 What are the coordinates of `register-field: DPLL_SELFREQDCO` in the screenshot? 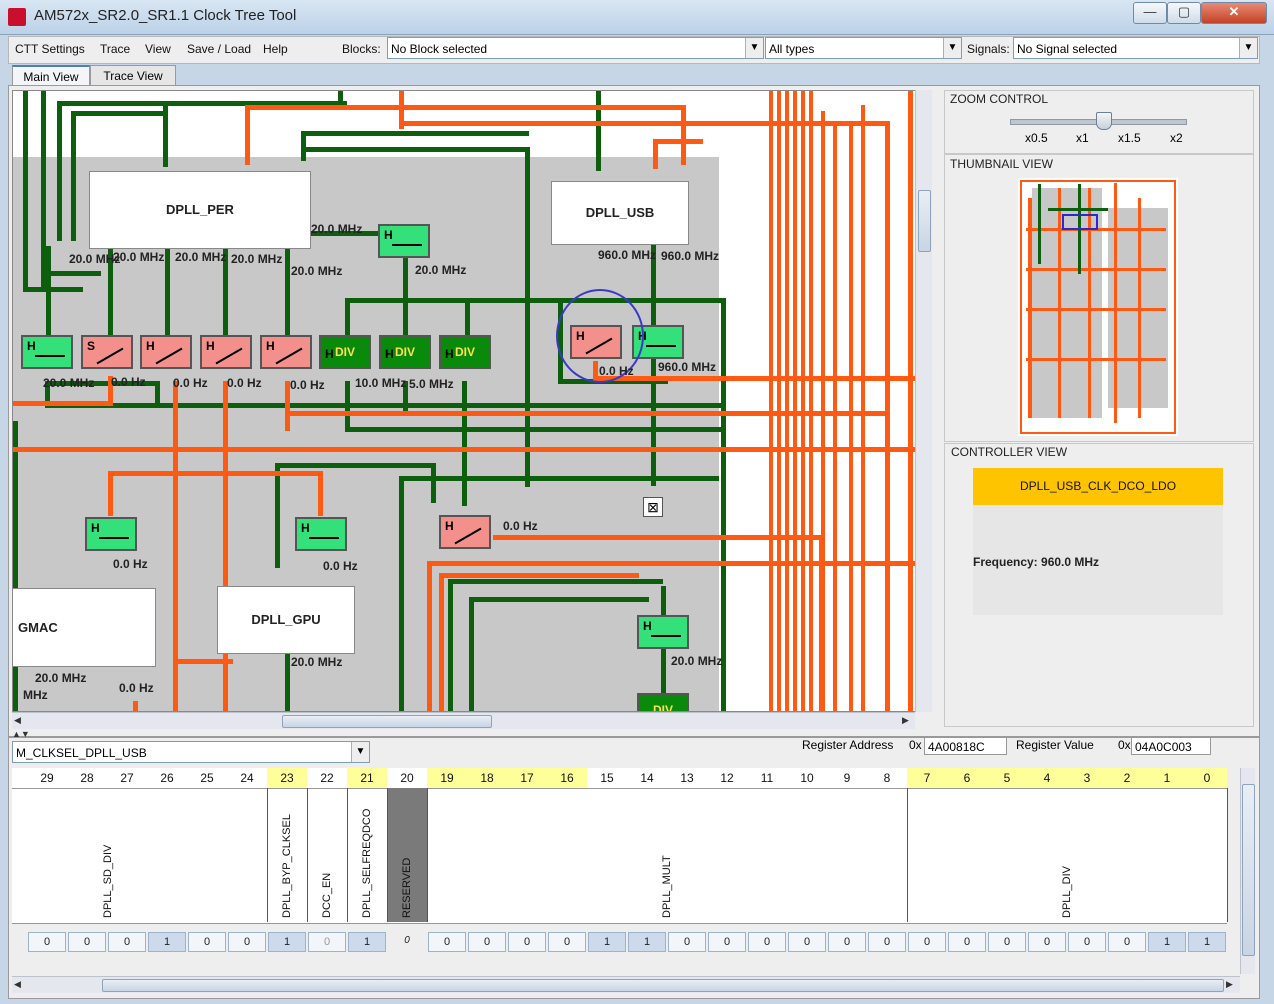 It's located at (368, 855).